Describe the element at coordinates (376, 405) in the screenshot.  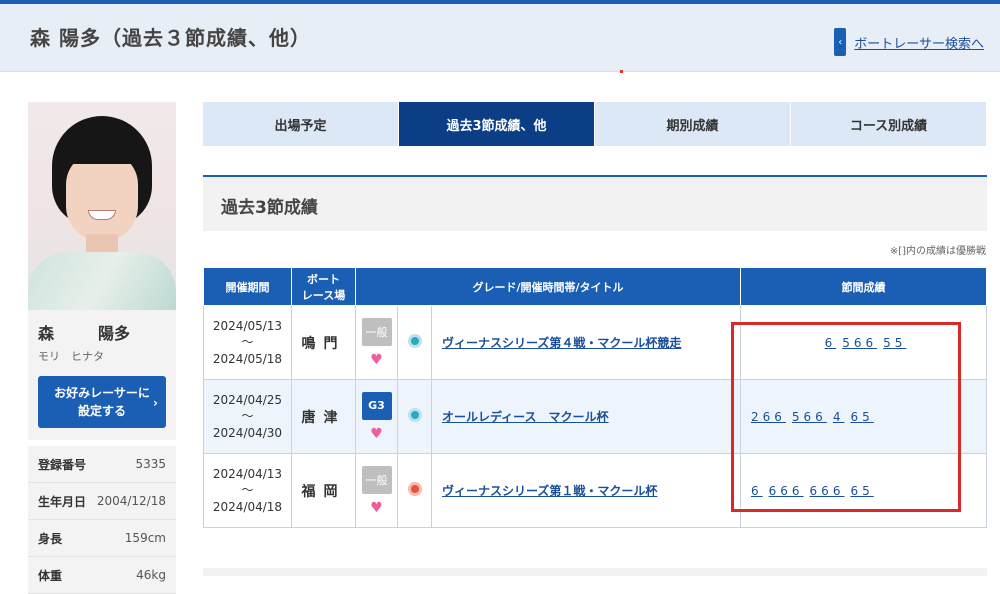
I see `grade-badge: G3` at that location.